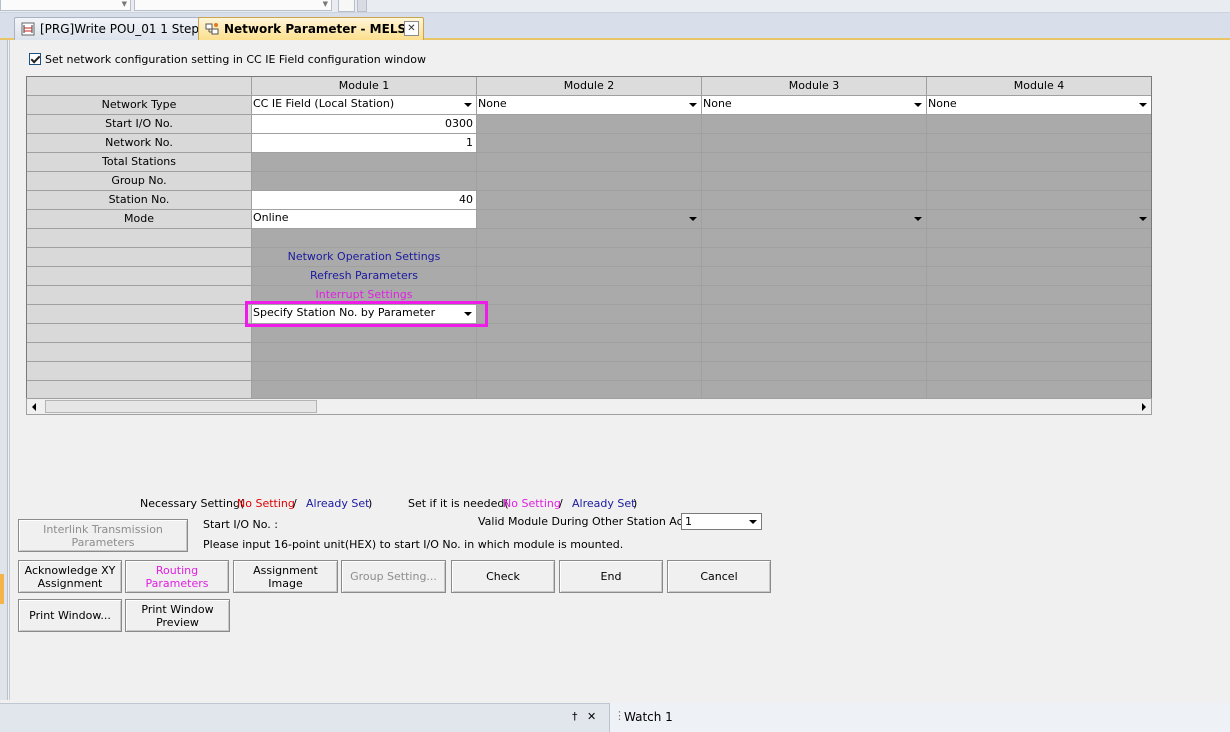 This screenshot has width=1230, height=732. Describe the element at coordinates (364, 257) in the screenshot. I see `network-operation-settings-link: Network Operation Settings` at that location.